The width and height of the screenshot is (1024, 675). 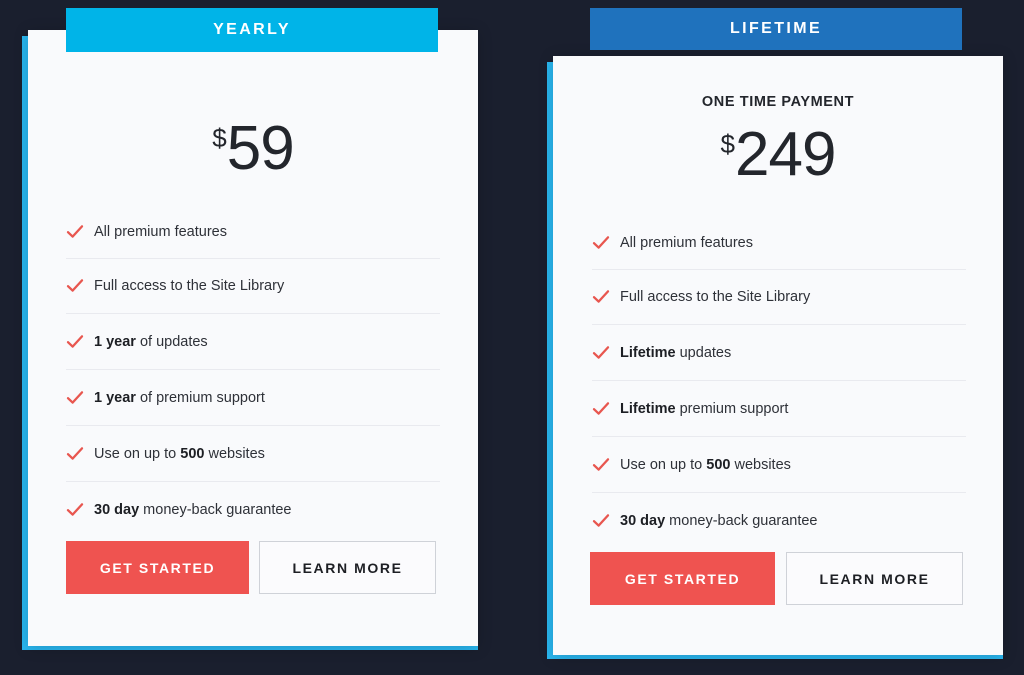 I want to click on plan-badge-yearly: YEARLY, so click(x=252, y=30).